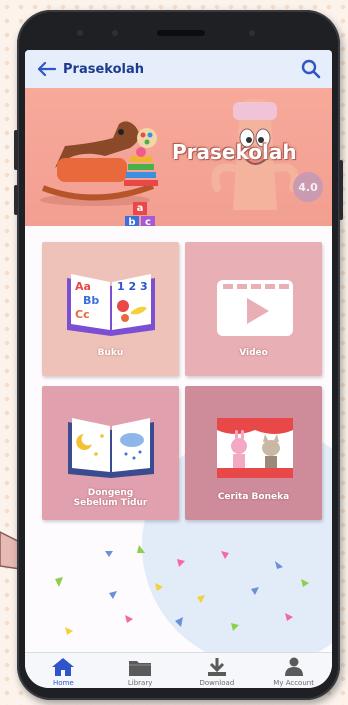  What do you see at coordinates (99, 163) in the screenshot?
I see `toys-illustration` at bounding box center [99, 163].